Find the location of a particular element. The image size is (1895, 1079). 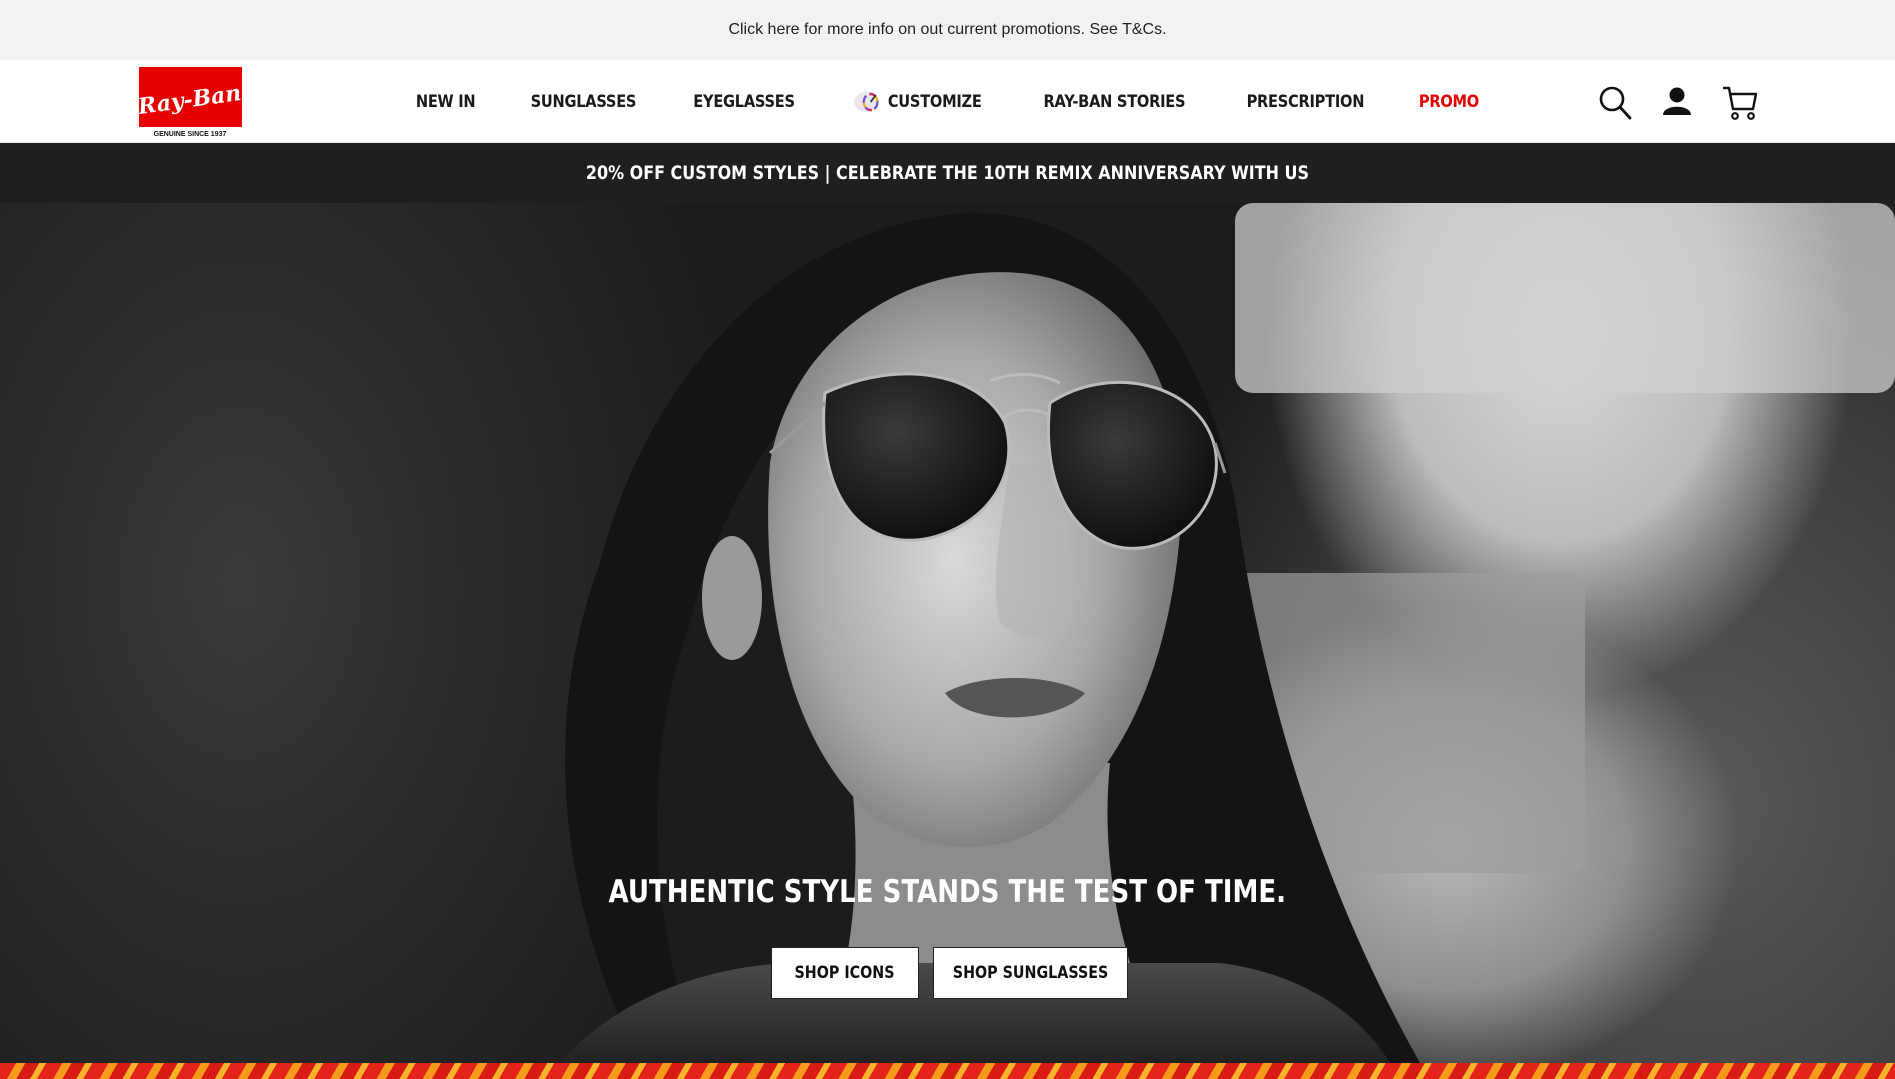

nav-prescription-label: PRESCRIPTION is located at coordinates (1305, 101).